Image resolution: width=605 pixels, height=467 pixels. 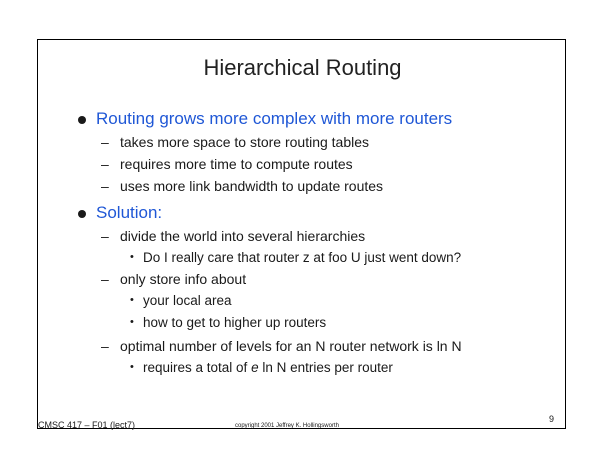 I want to click on footer-copyright: copyright 2001 Jeffrey K. Hollingsworth, so click(x=287, y=426).